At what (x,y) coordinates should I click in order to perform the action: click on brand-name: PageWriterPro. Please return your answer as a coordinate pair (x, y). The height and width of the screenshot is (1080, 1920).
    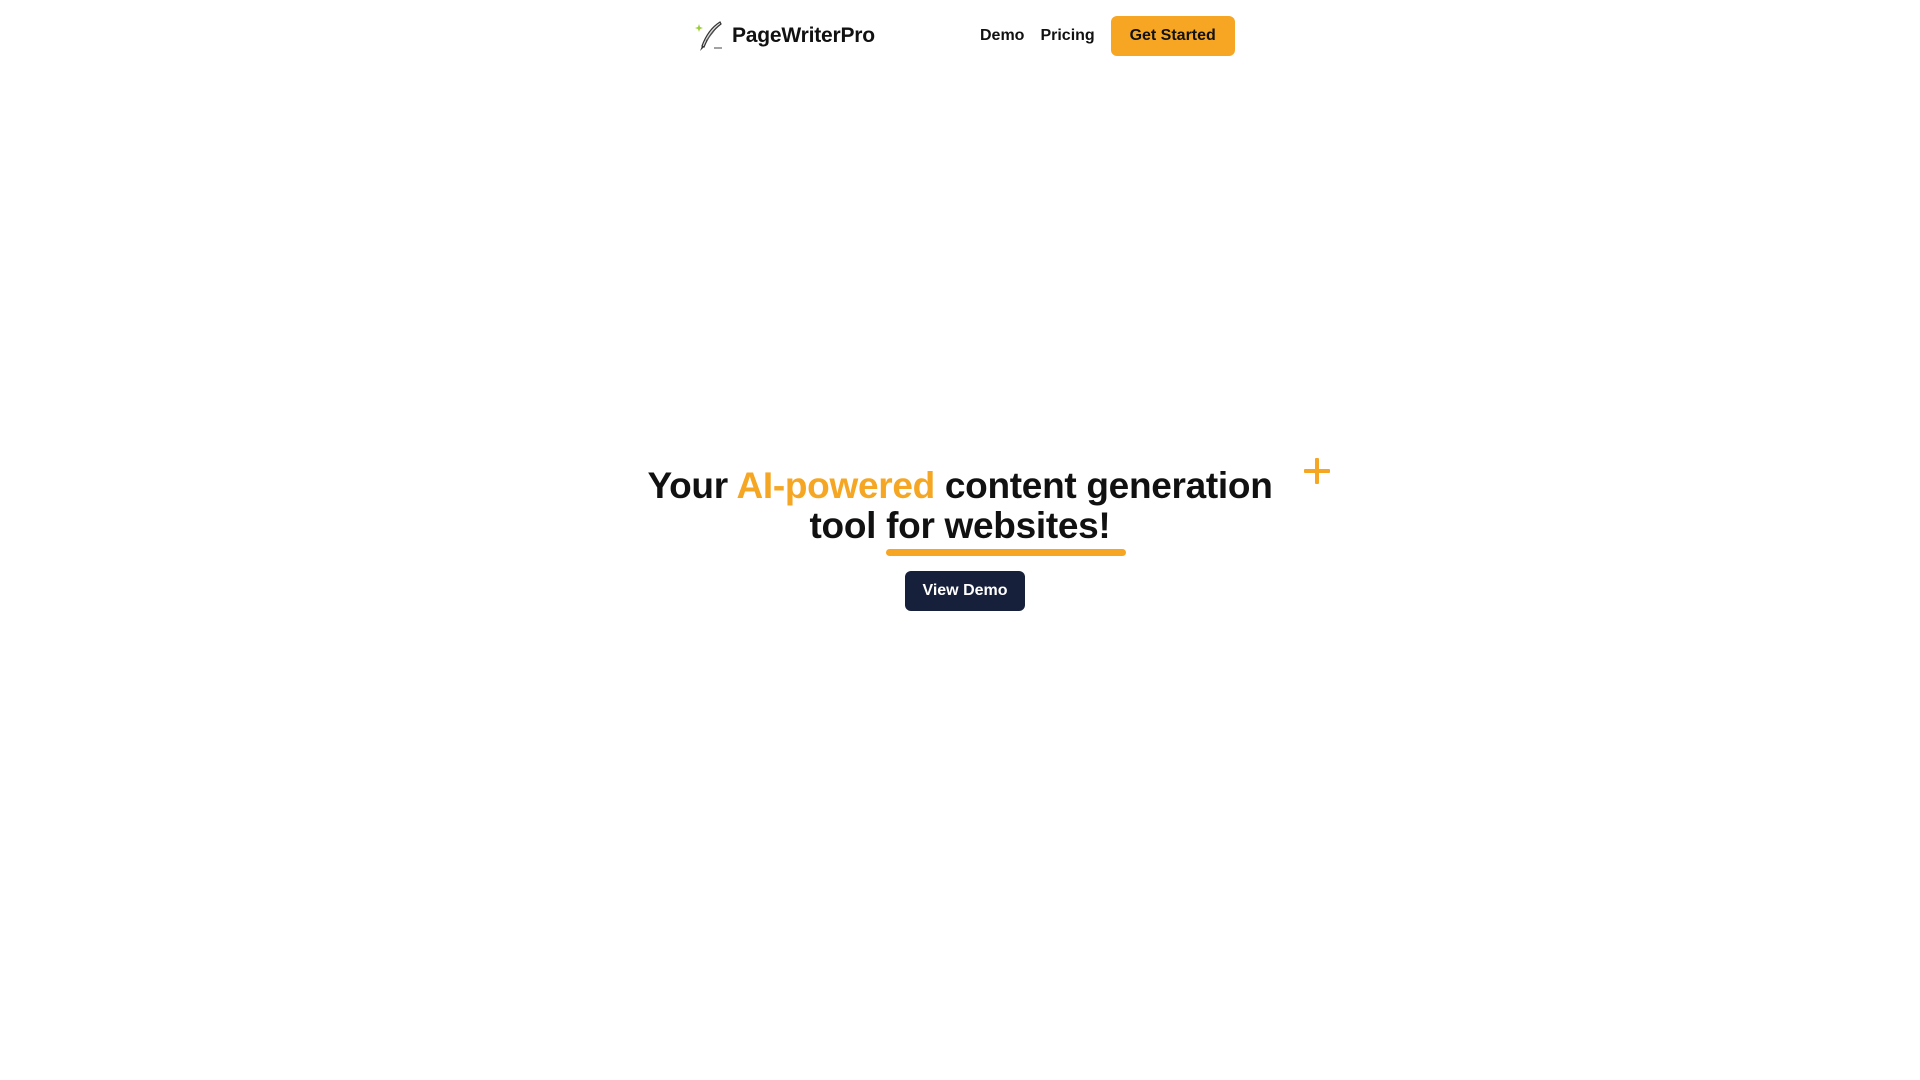
    Looking at the image, I should click on (803, 35).